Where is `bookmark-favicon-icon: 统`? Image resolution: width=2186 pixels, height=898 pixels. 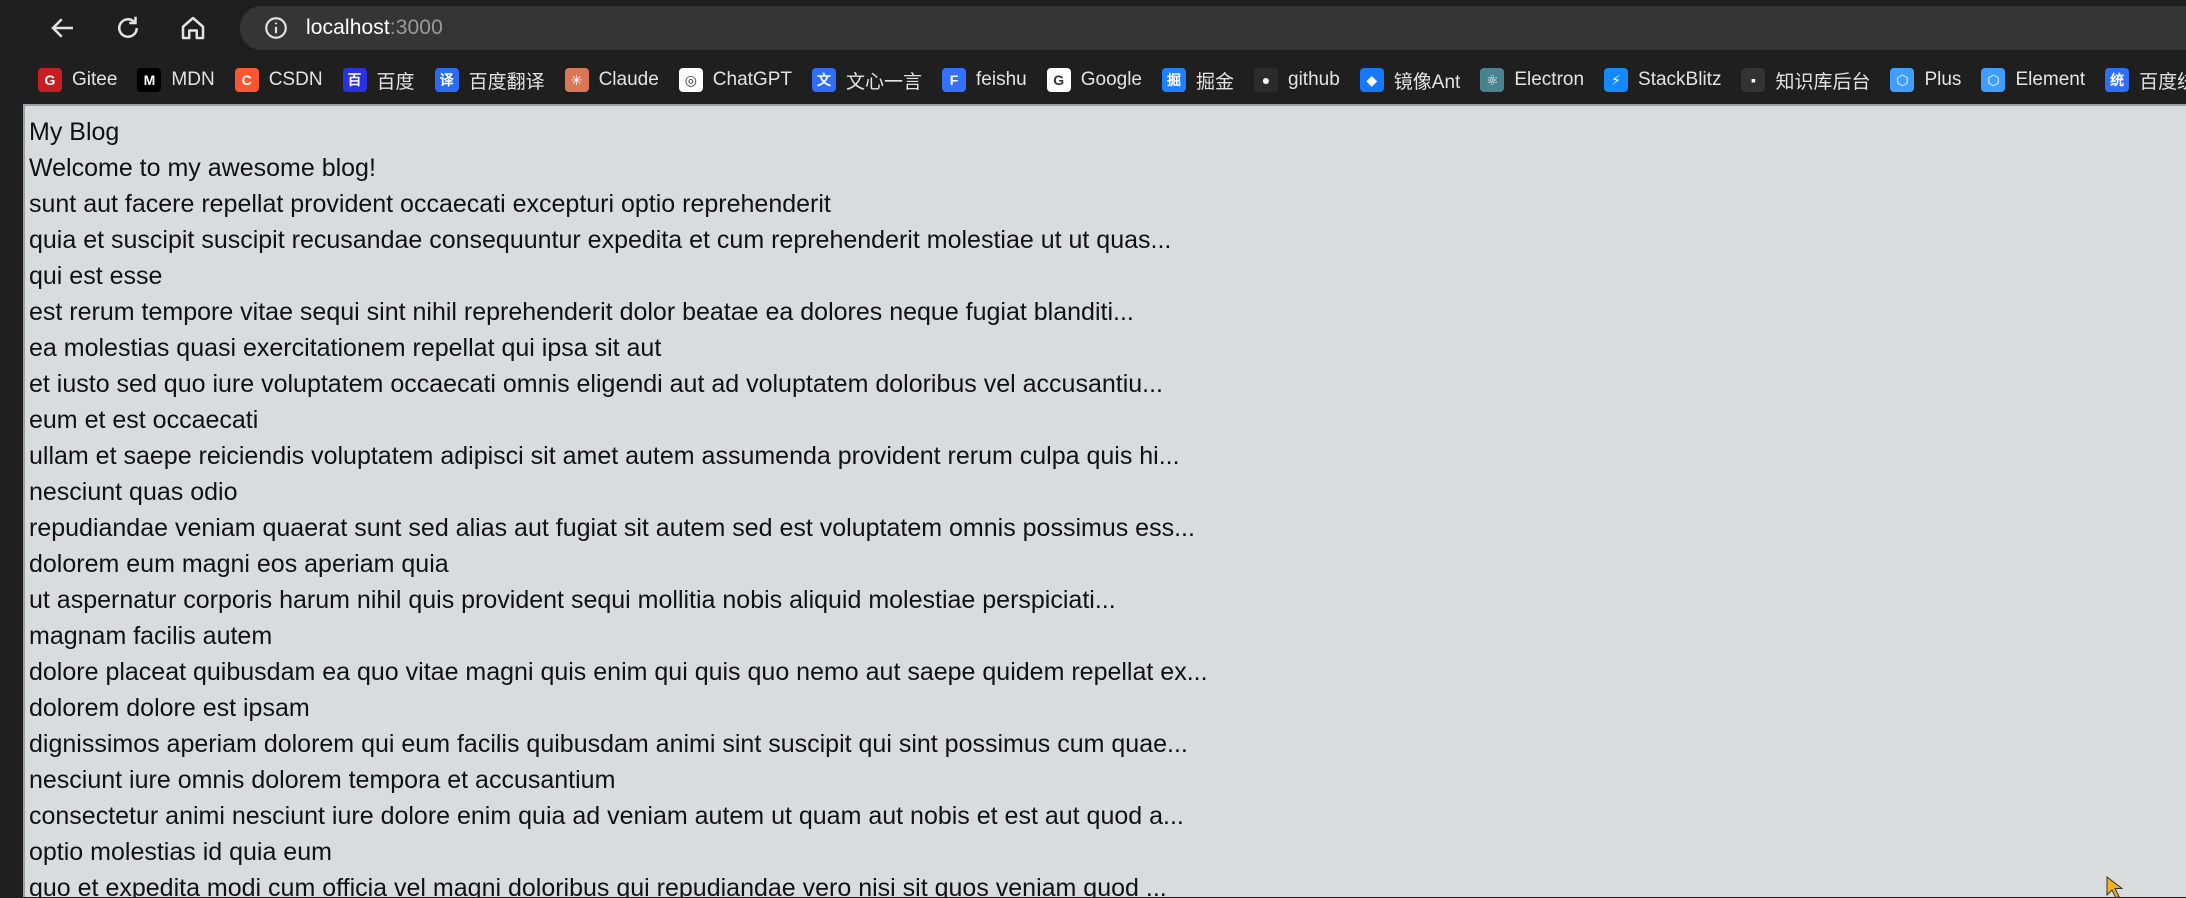
bookmark-favicon-icon: 统 is located at coordinates (2117, 80).